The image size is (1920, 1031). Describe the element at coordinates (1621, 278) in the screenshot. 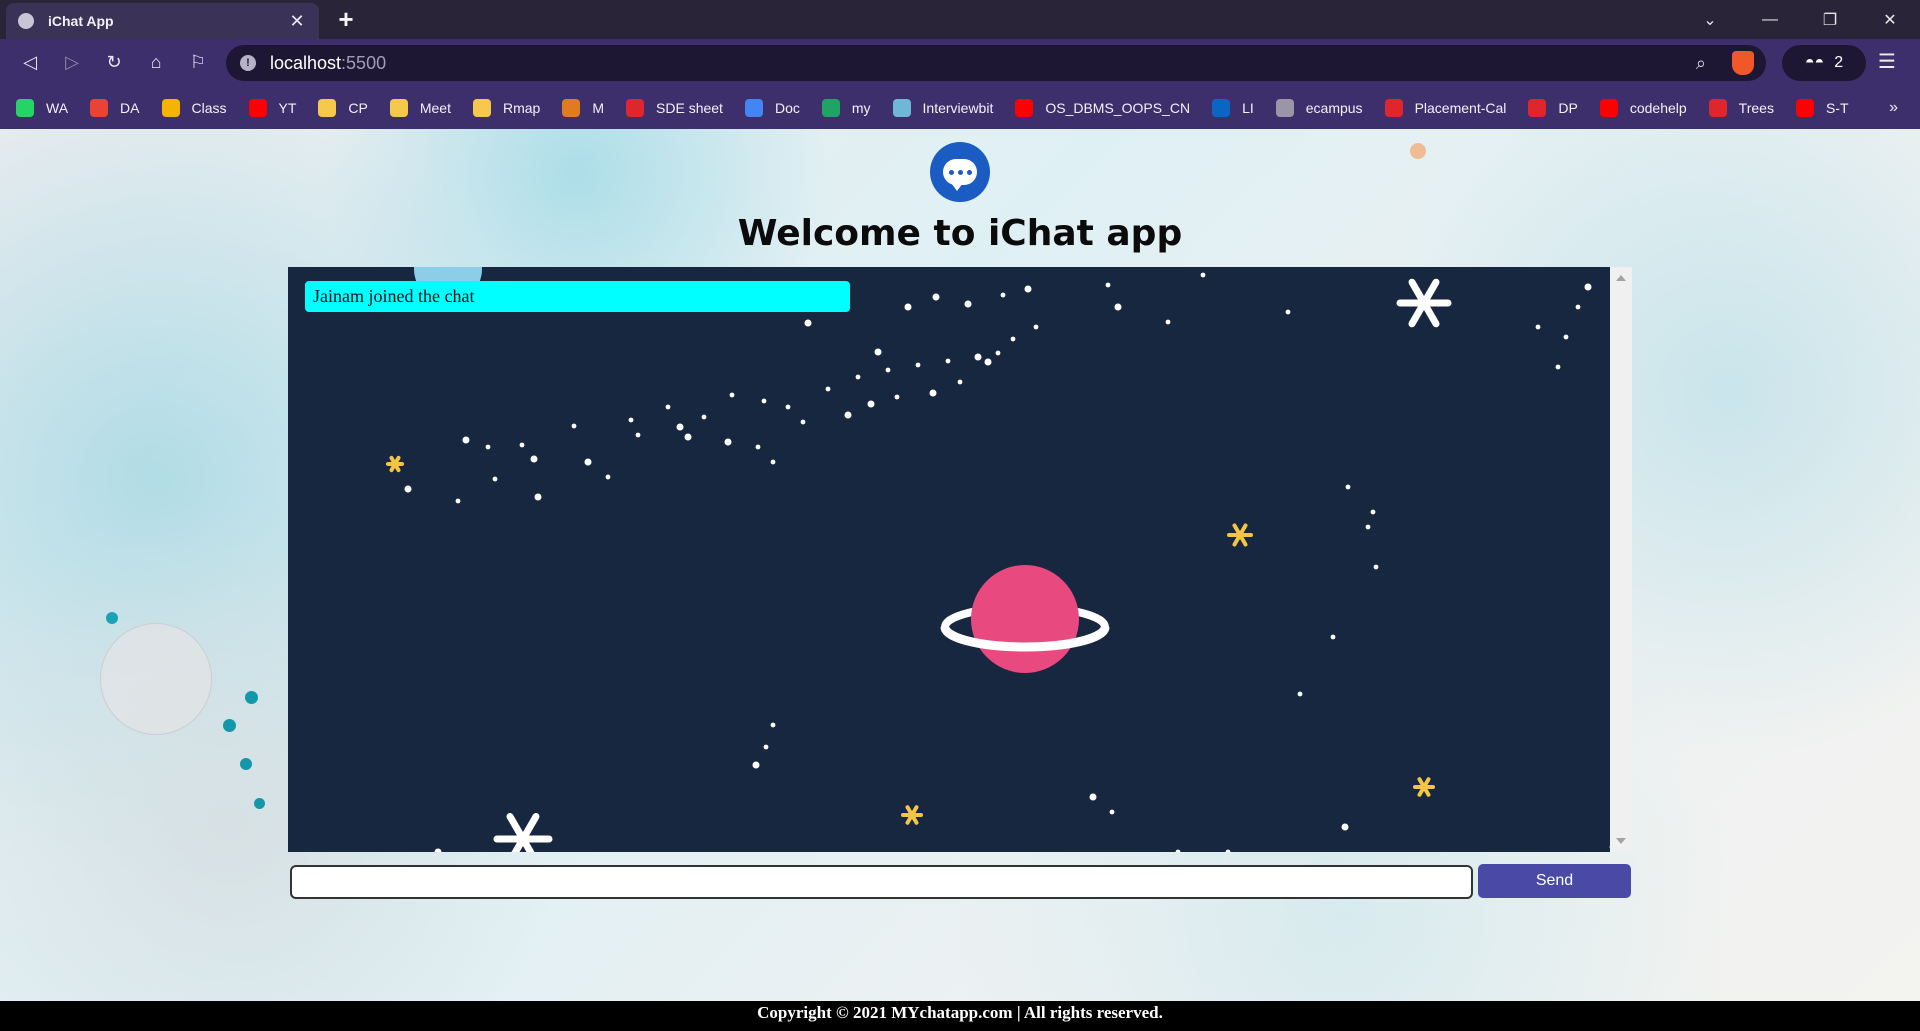

I see `scroll-up-icon` at that location.